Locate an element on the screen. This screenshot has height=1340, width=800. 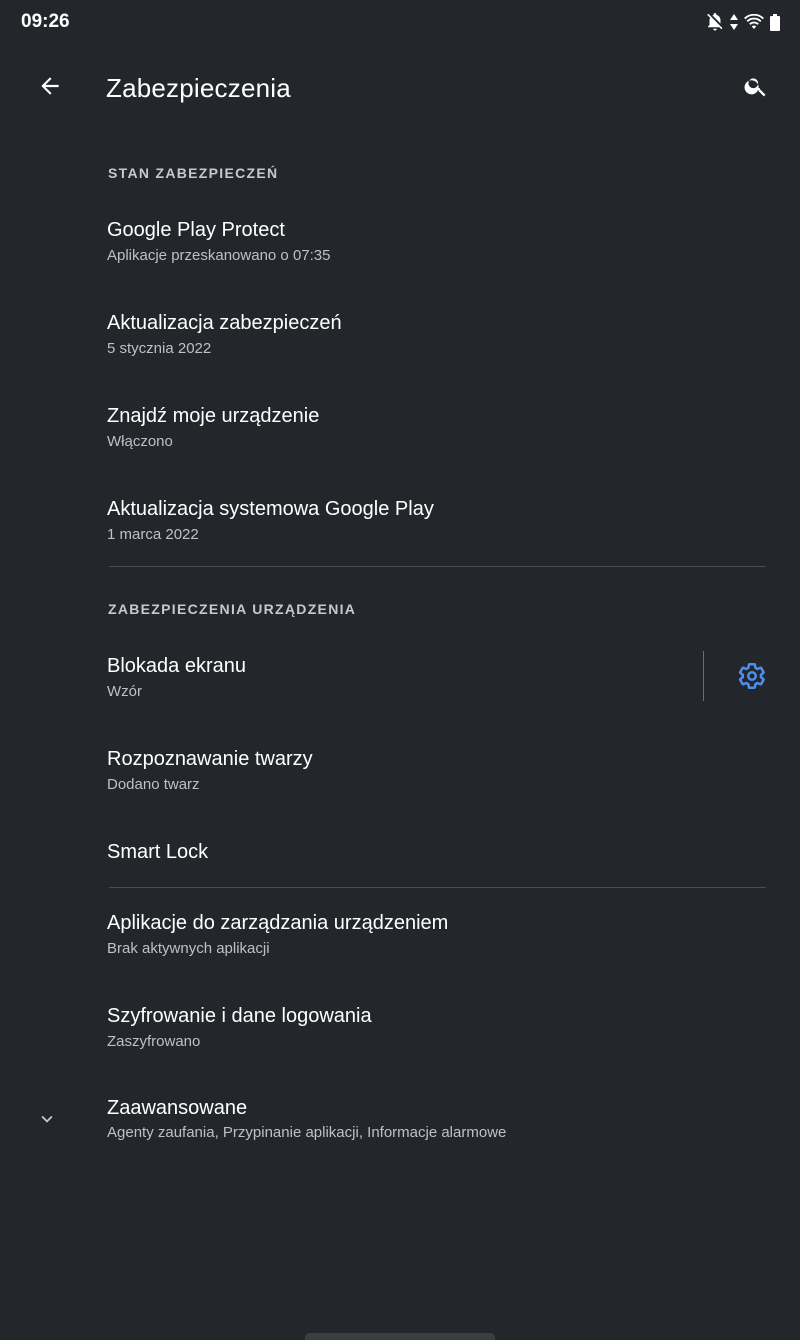
pref-screen-lock: Blokada ekranu Wzór is located at coordinates (350, 686).